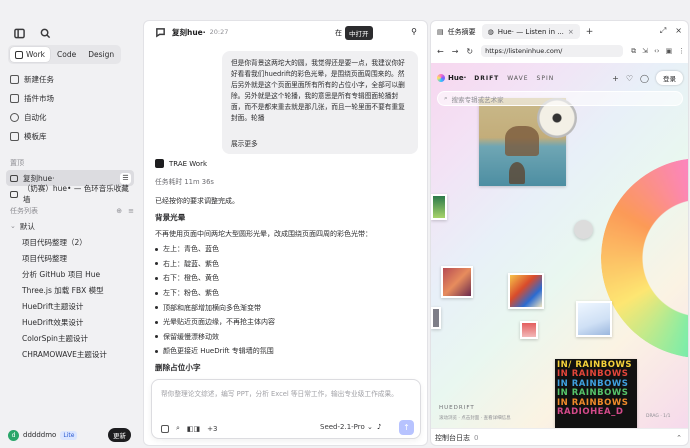 The height and width of the screenshot is (448, 690). Describe the element at coordinates (571, 32) in the screenshot. I see `close-icon: ×` at that location.